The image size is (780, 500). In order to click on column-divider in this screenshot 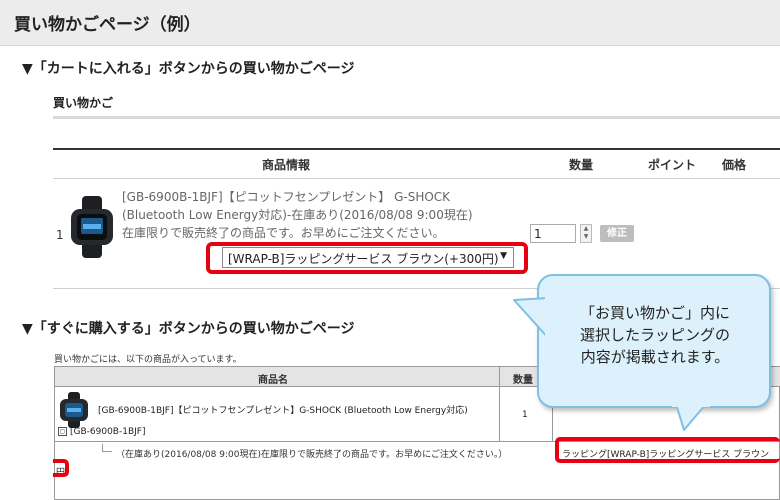, I will do `click(499, 404)`.